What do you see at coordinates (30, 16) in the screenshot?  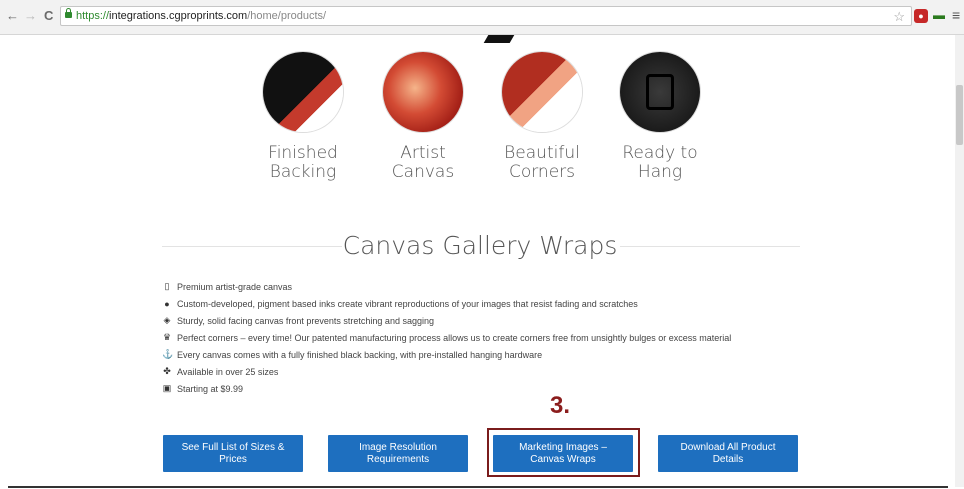 I see `forward-arrow-icon: →` at bounding box center [30, 16].